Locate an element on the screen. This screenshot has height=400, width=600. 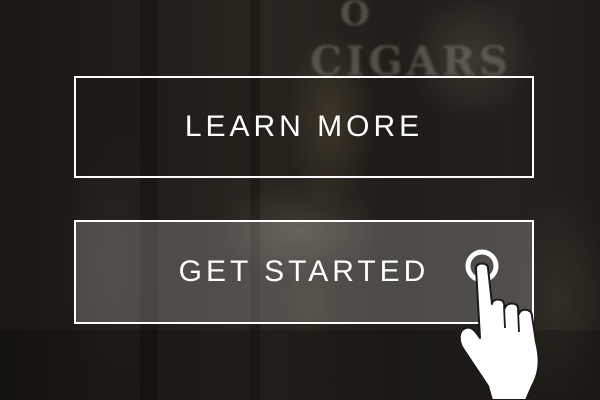
learn-more-label: LEARN MORE is located at coordinates (304, 126).